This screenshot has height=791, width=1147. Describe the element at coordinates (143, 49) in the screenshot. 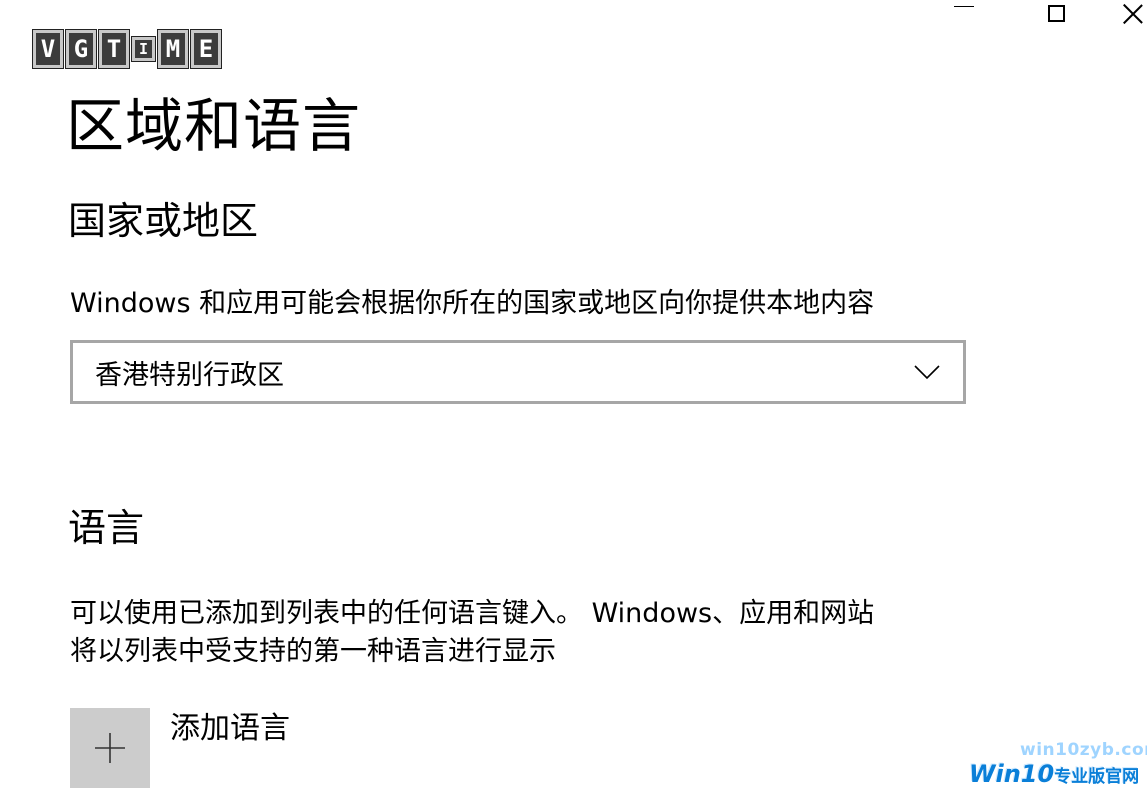

I see `logo-letter: i` at that location.